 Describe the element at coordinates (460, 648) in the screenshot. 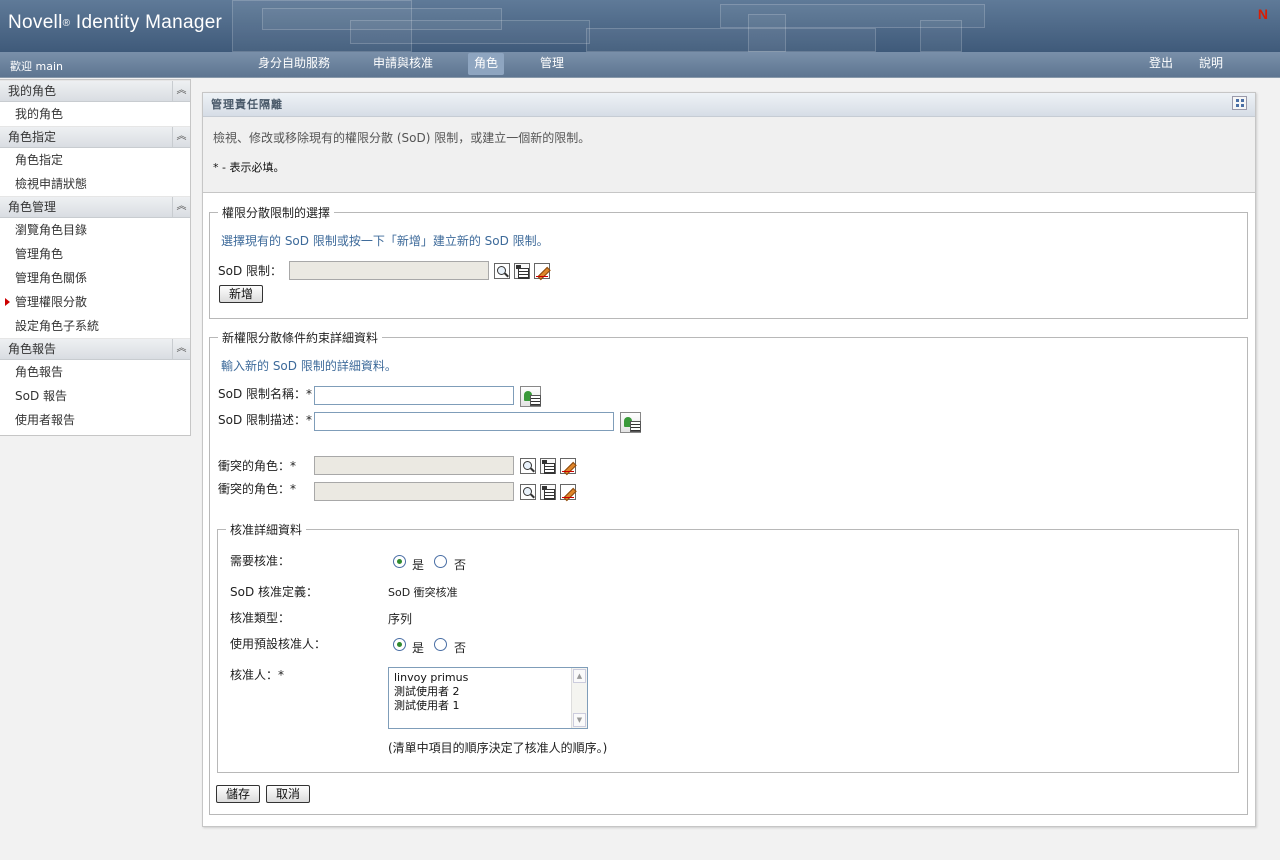

I see `default-approver-no-label: 否` at that location.